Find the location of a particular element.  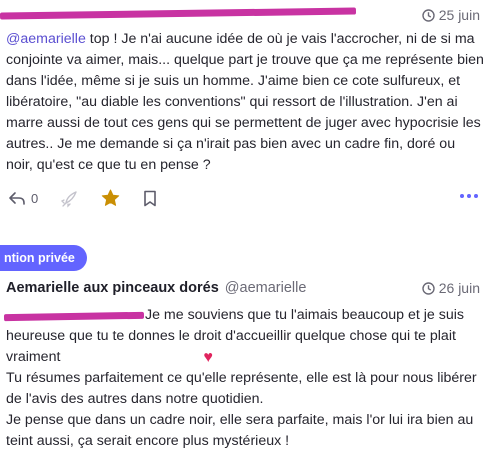

private-mention-badge: ntion privée is located at coordinates (43, 258).